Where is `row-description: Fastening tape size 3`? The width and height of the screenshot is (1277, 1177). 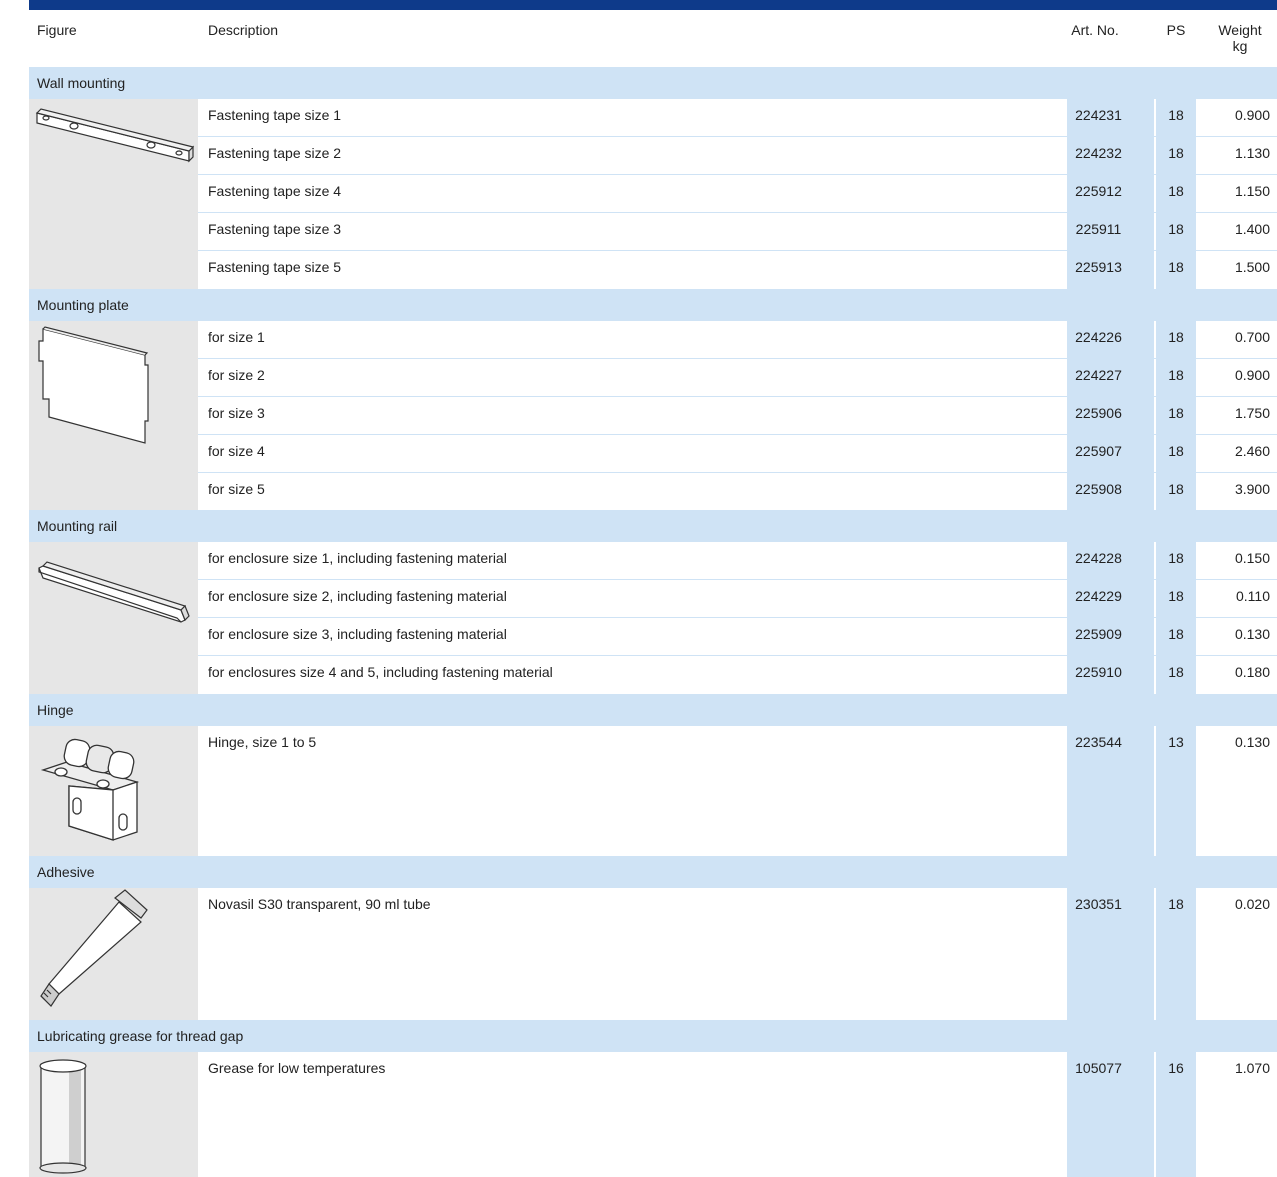 row-description: Fastening tape size 3 is located at coordinates (275, 229).